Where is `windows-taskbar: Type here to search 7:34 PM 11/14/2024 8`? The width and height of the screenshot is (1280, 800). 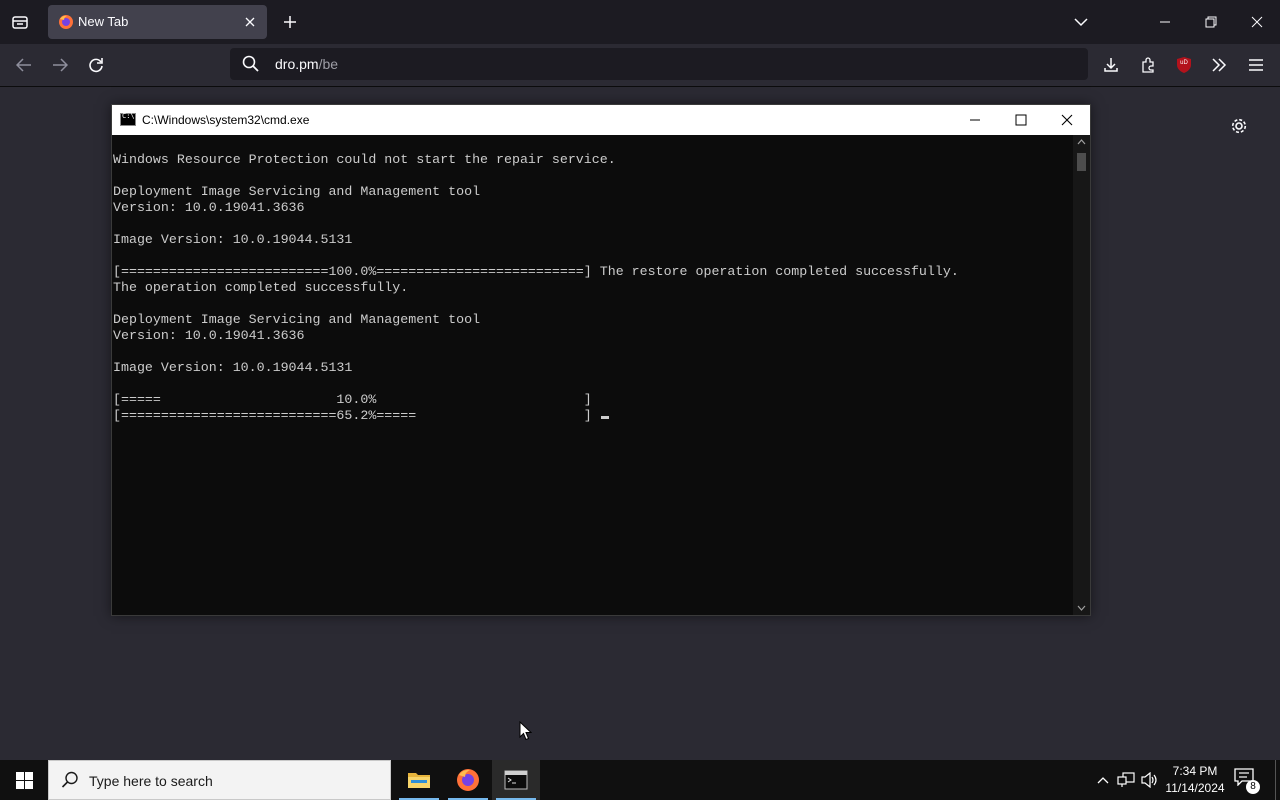
windows-taskbar: Type here to search 7:34 PM 11/14/2024 8 is located at coordinates (640, 780).